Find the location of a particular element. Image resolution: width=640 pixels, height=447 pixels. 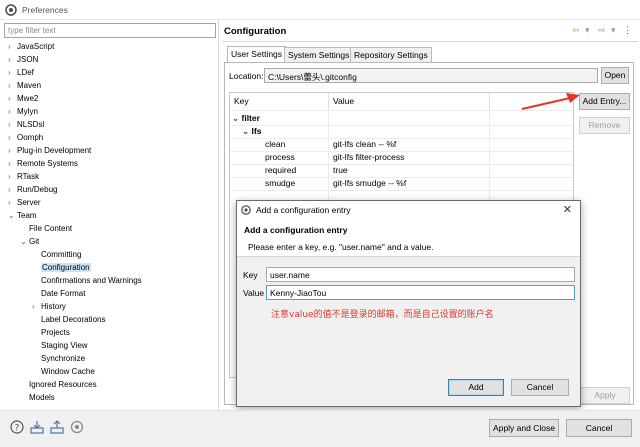

column-header-value: Value is located at coordinates (409, 101).